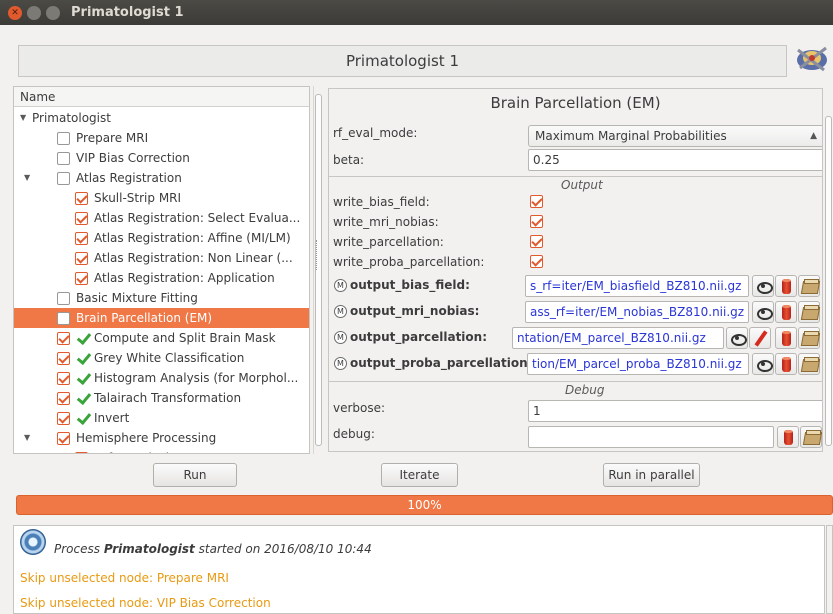 The width and height of the screenshot is (833, 614). Describe the element at coordinates (161, 318) in the screenshot. I see `tree-row: Brain Parcellation (EM)` at that location.